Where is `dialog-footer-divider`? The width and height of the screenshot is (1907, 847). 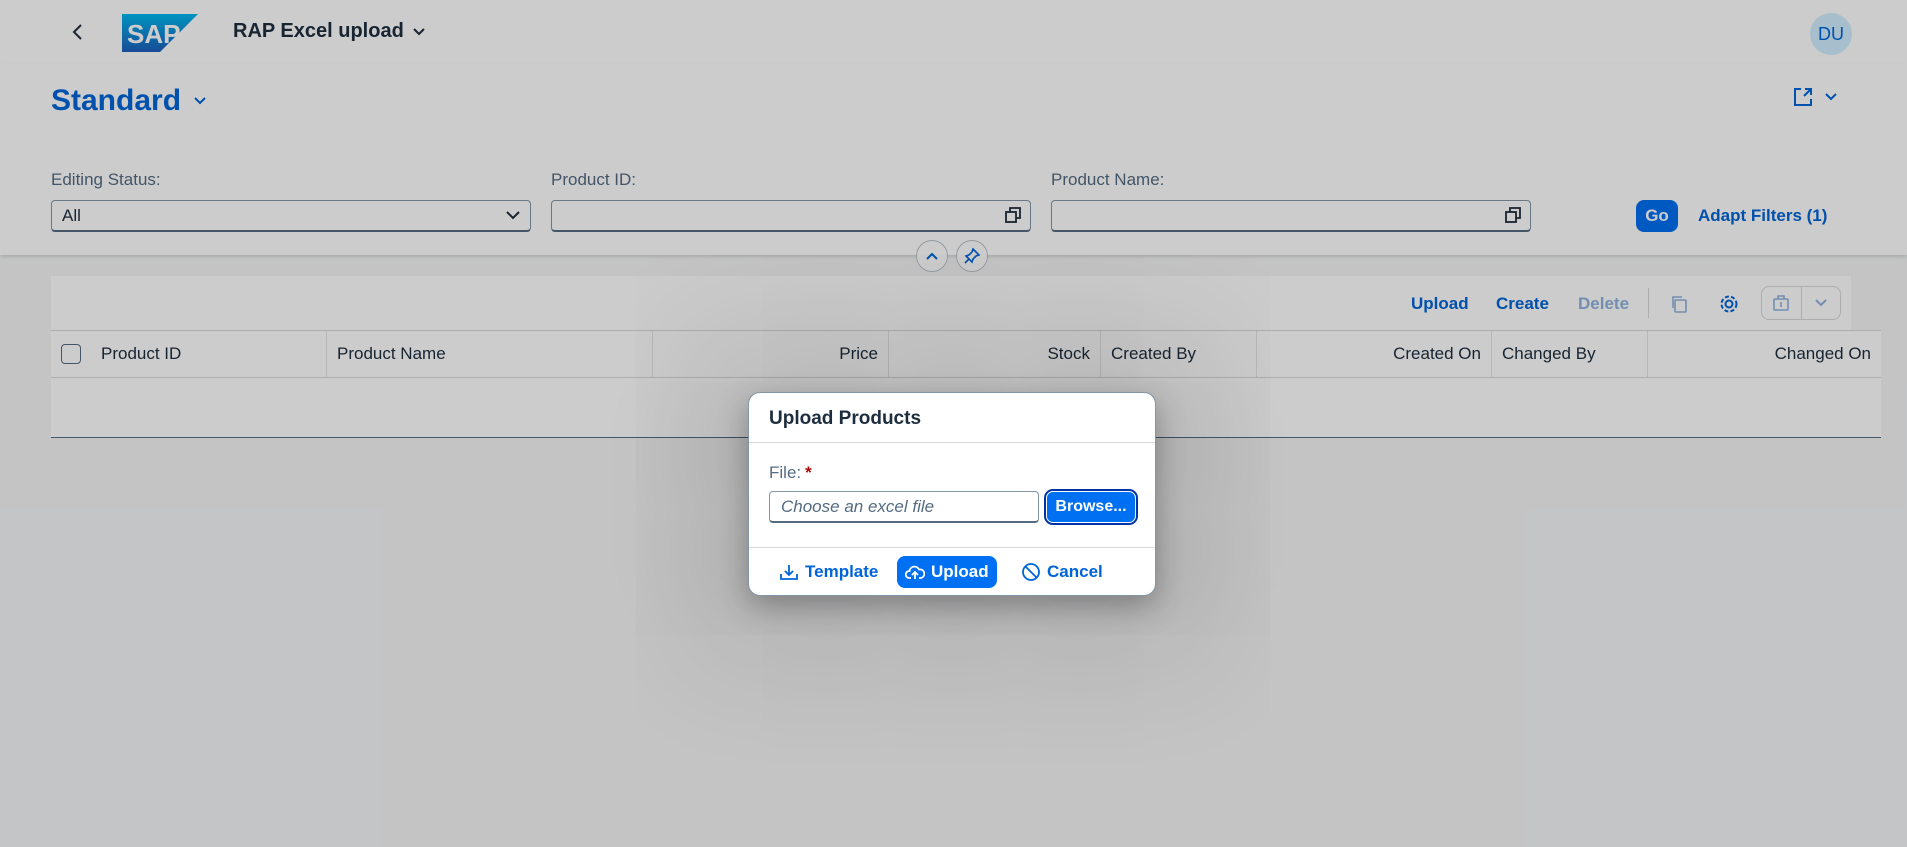
dialog-footer-divider is located at coordinates (952, 547).